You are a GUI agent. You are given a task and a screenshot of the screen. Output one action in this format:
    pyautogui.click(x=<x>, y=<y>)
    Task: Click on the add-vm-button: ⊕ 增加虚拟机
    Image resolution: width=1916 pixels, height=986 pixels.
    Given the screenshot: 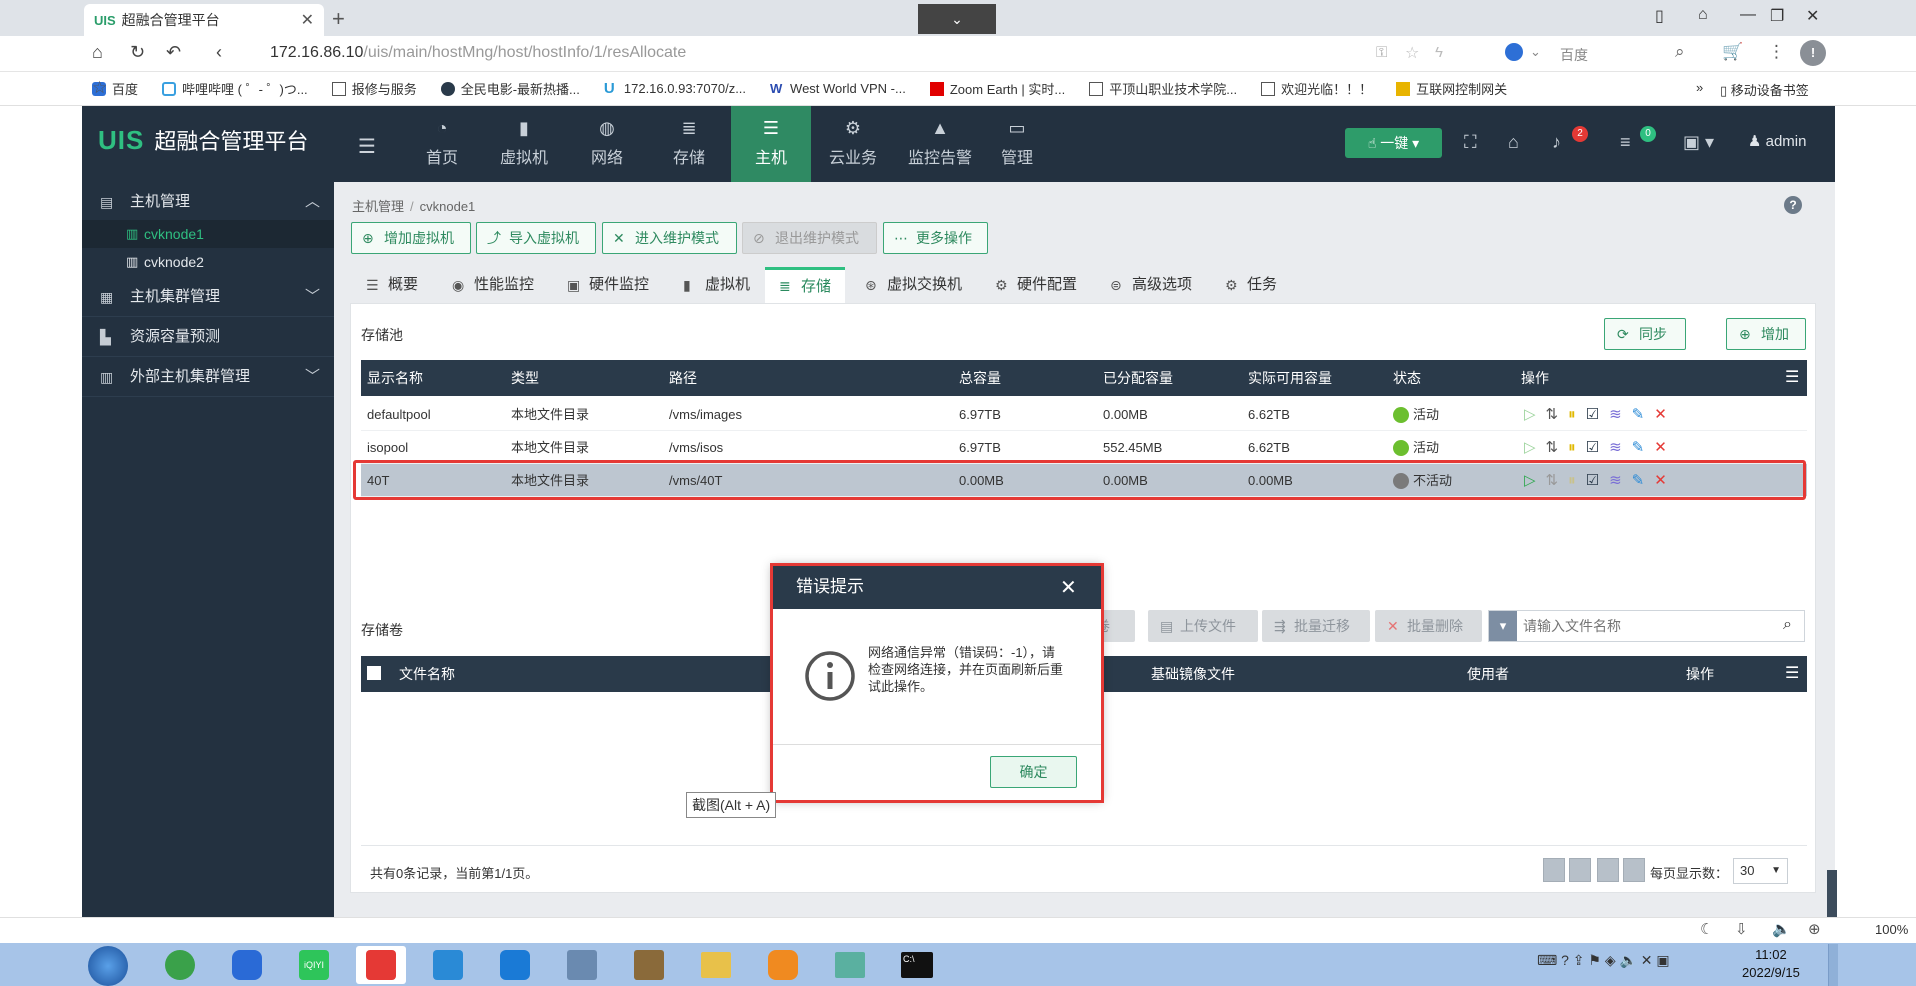 What is the action you would take?
    pyautogui.click(x=411, y=238)
    